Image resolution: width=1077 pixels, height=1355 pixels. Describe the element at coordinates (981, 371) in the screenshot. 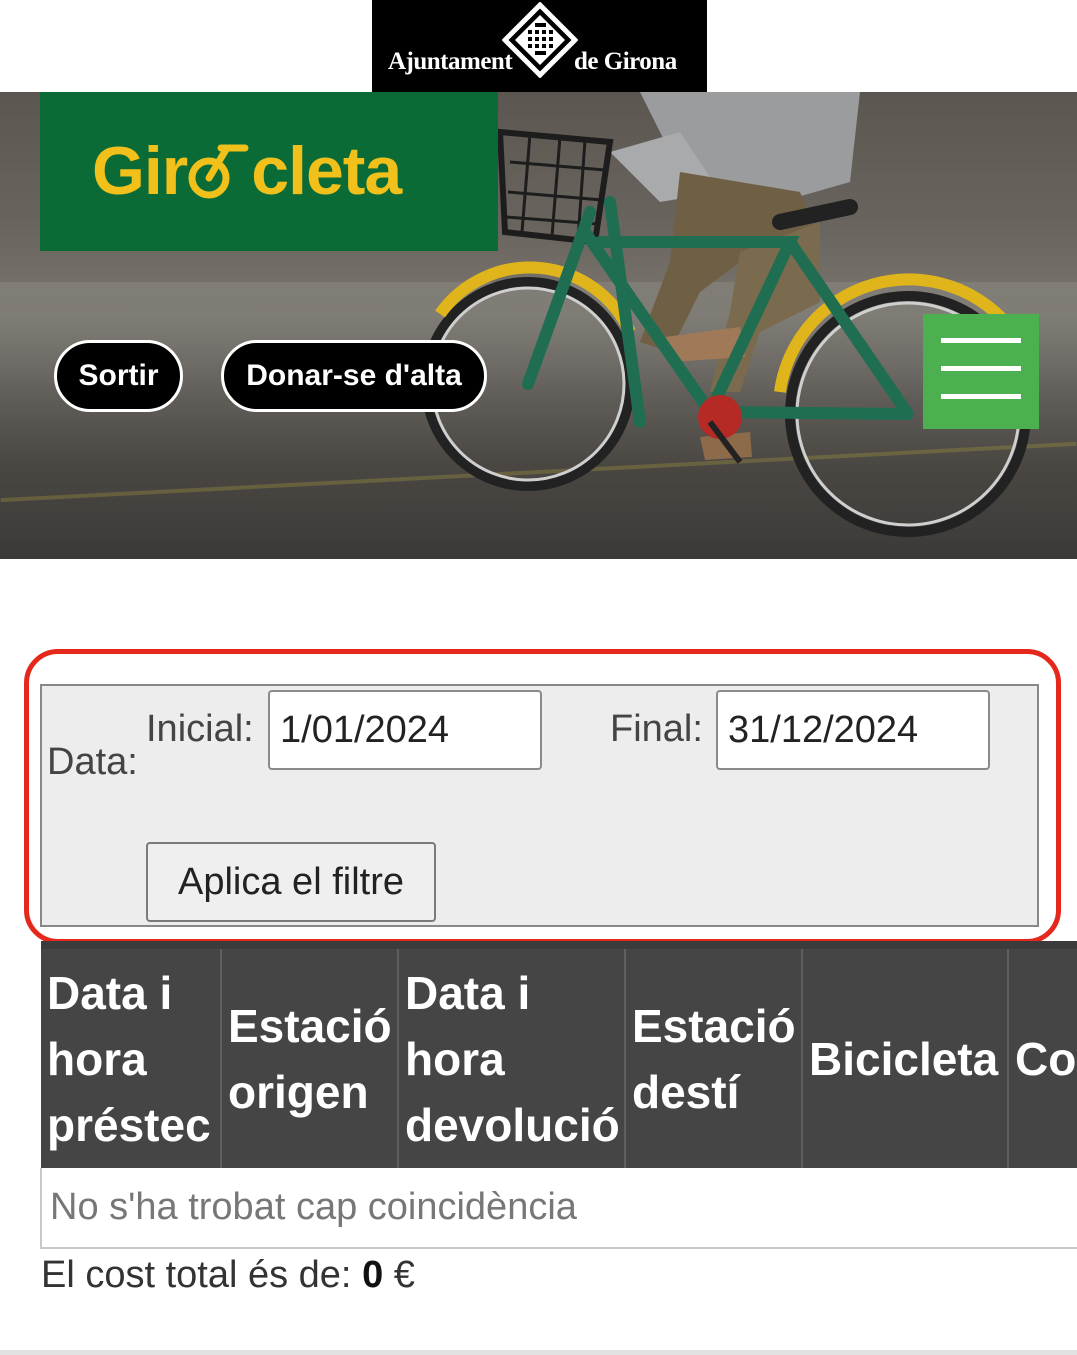

I see `hamburger-menu-button` at that location.